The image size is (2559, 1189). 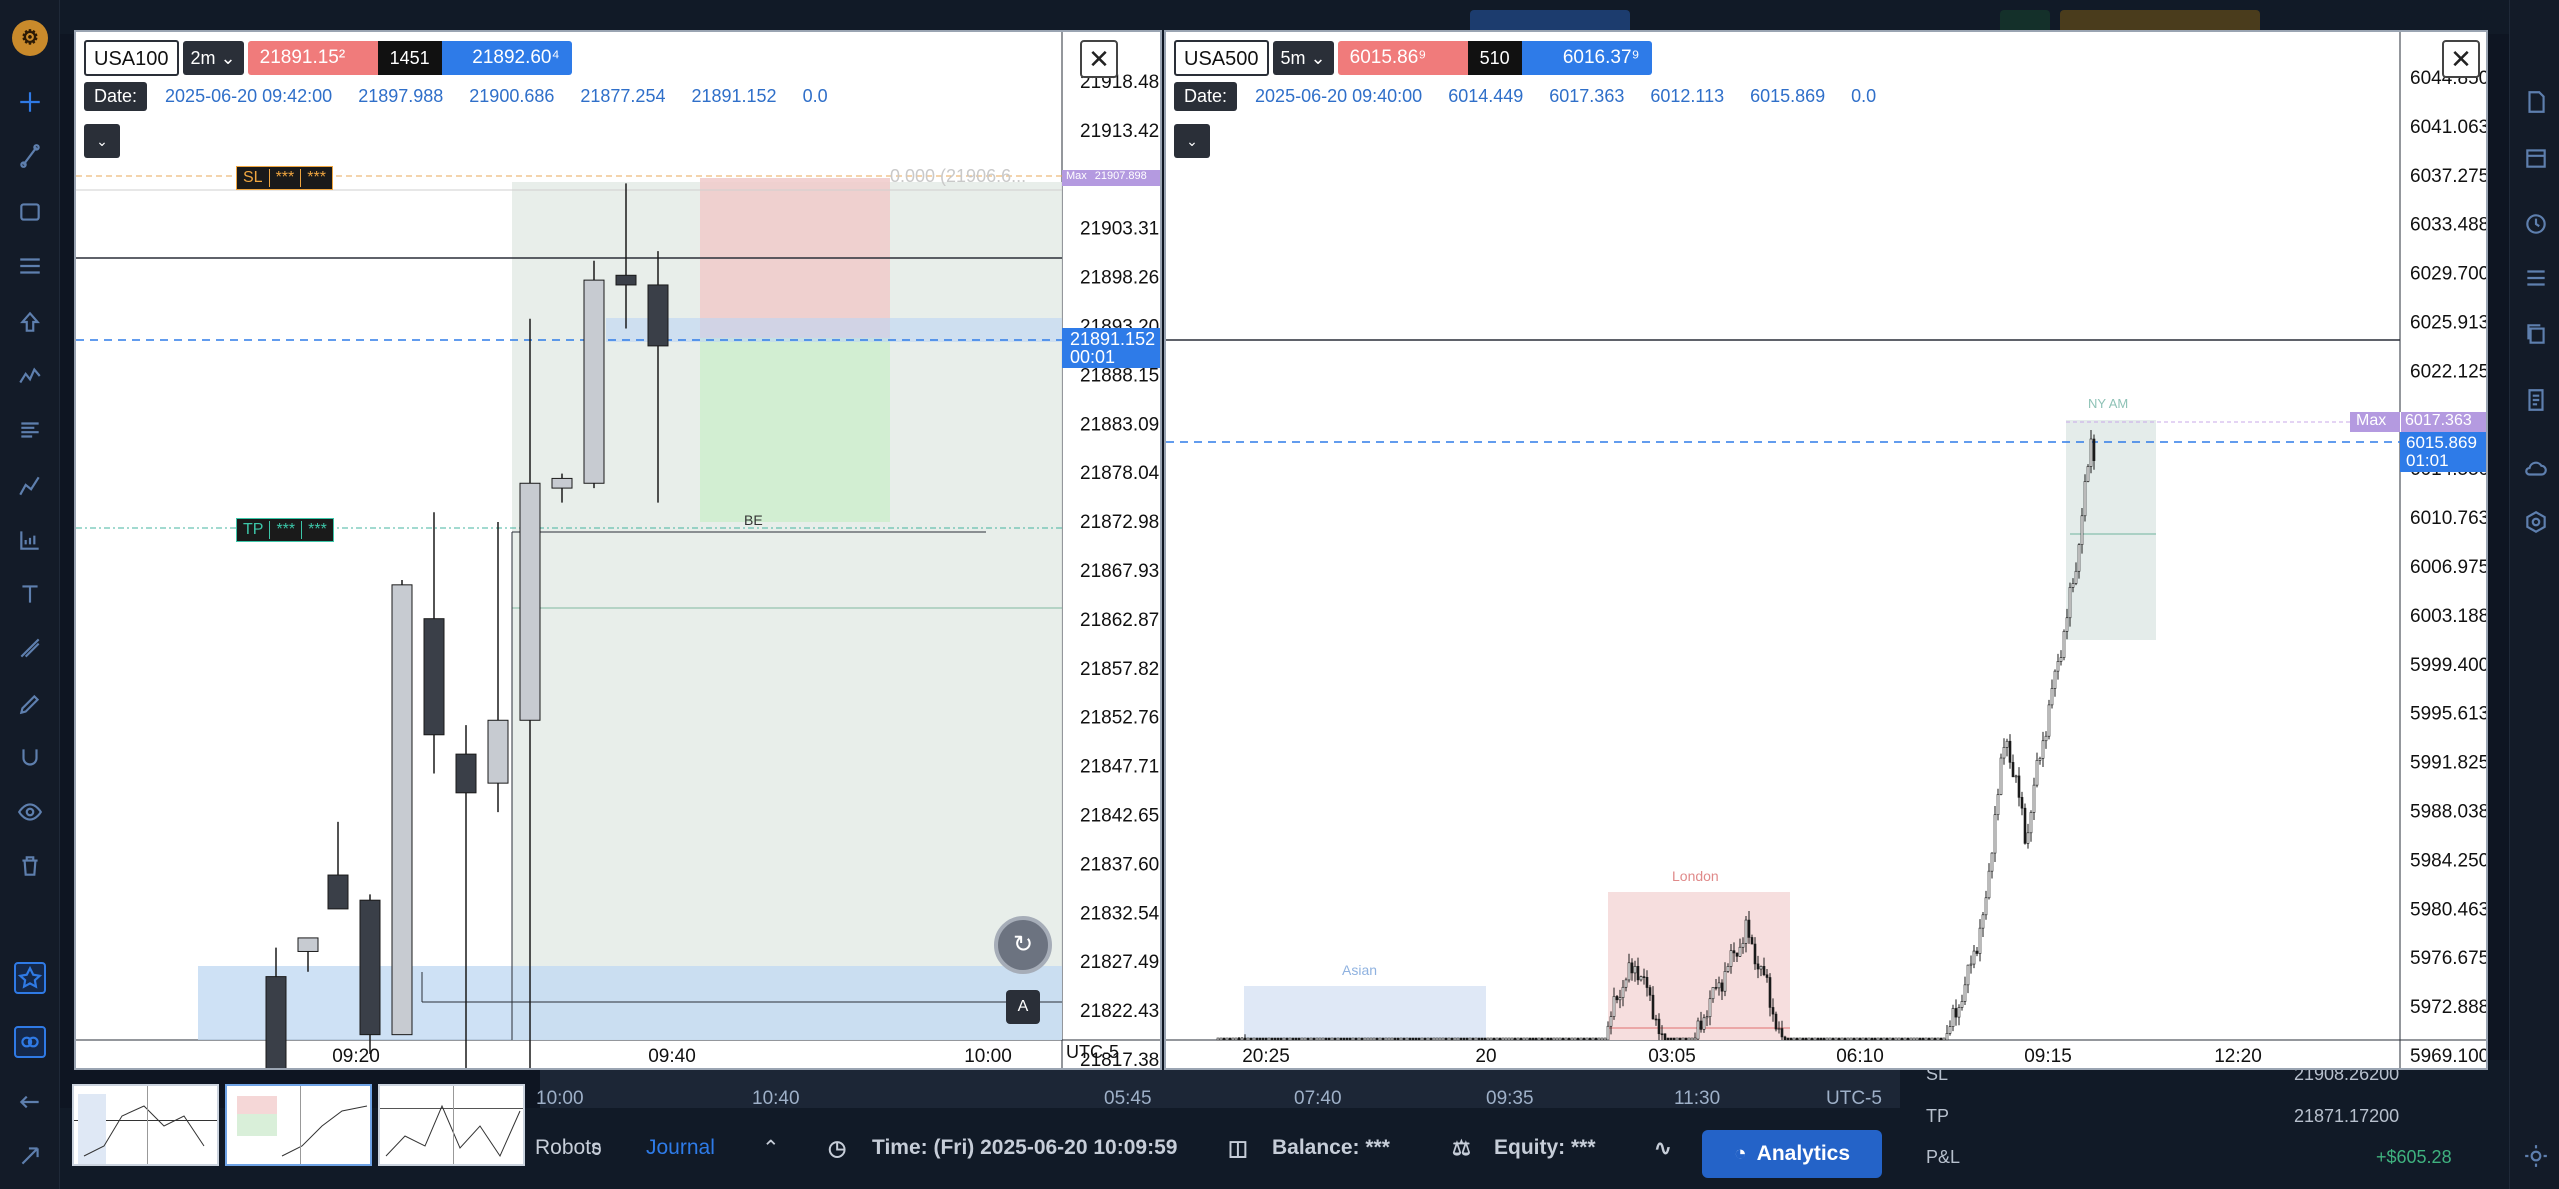 I want to click on settings-hex-icon, so click(x=2536, y=522).